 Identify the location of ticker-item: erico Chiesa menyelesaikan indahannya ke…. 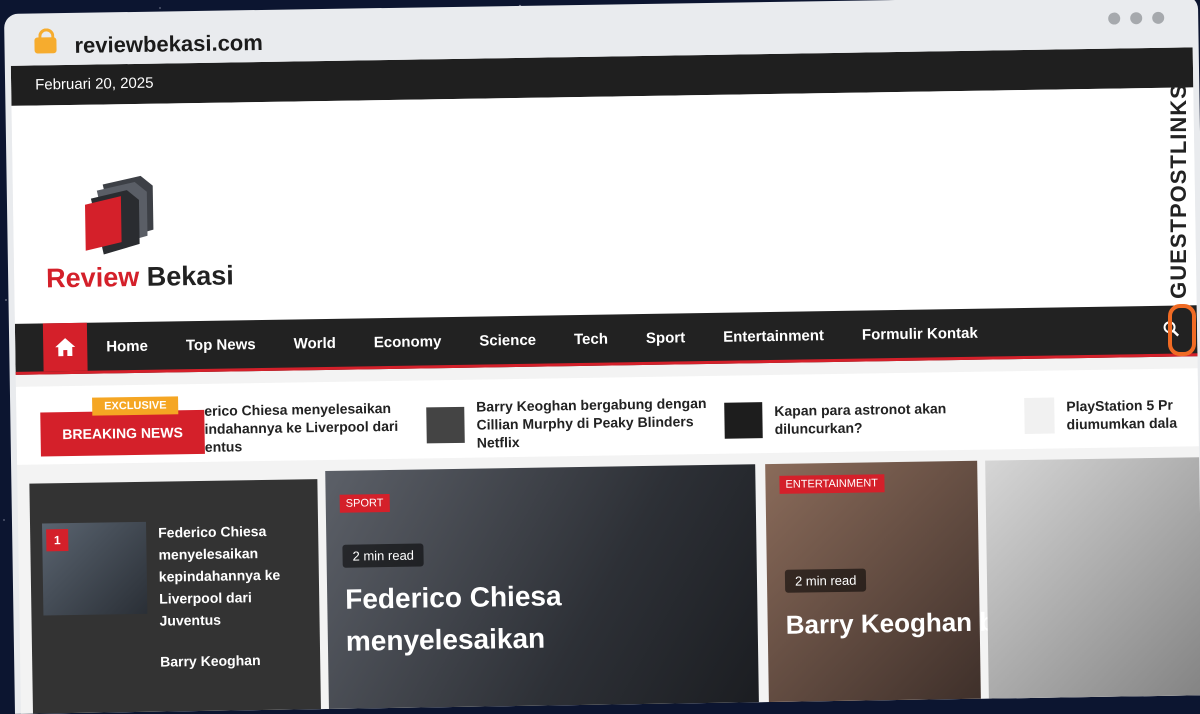
(301, 427).